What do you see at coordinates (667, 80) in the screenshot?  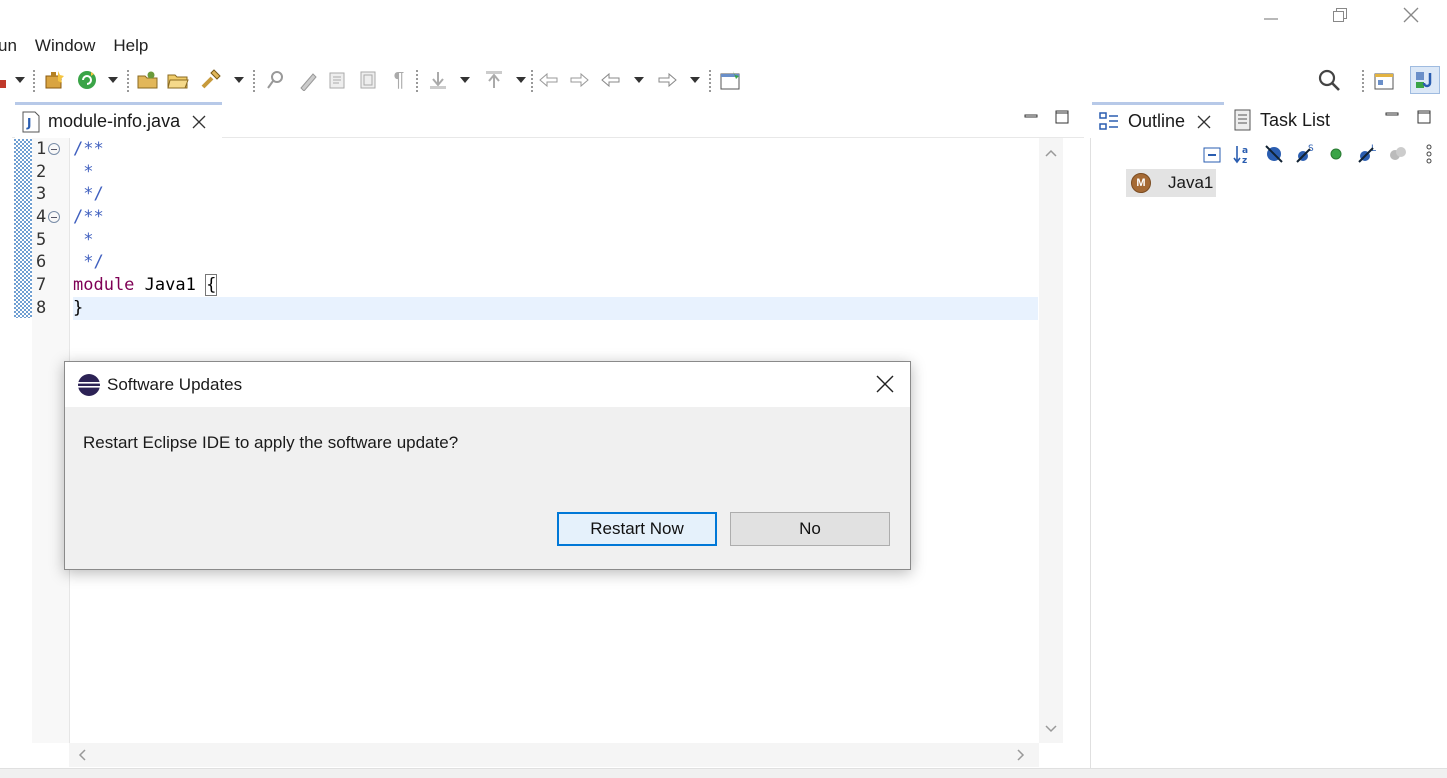 I see `forward-icon` at bounding box center [667, 80].